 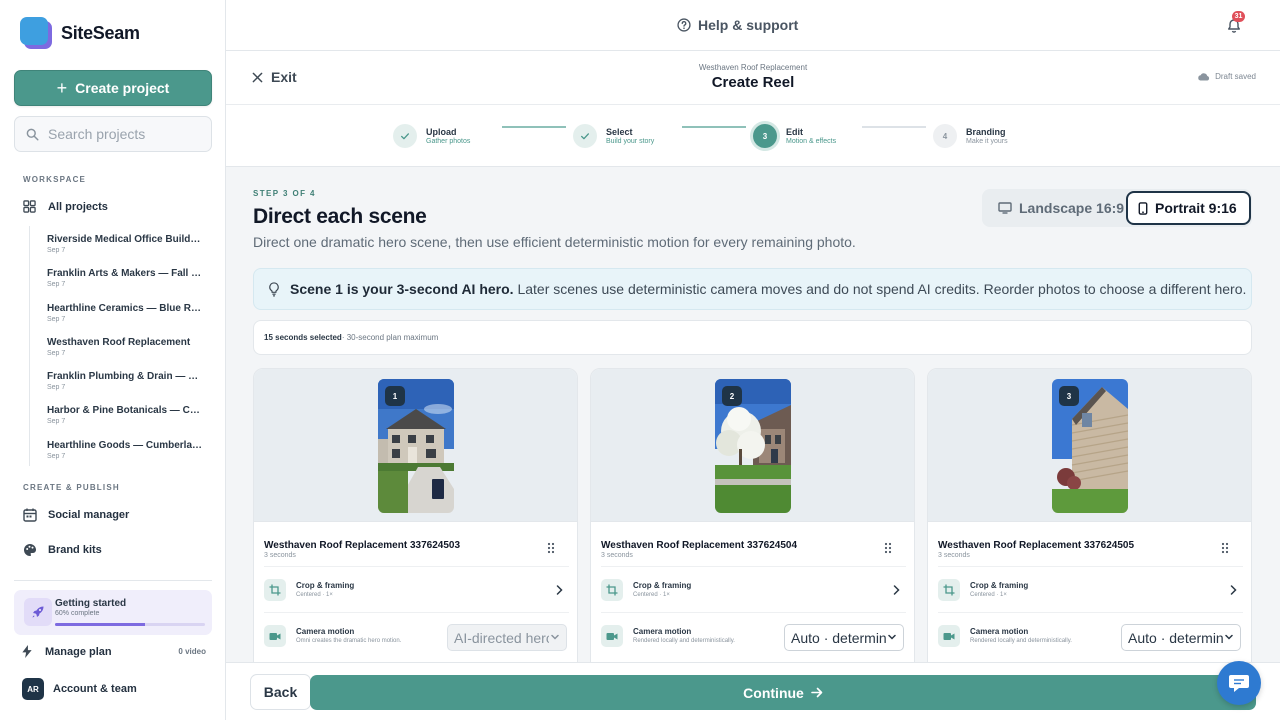 What do you see at coordinates (113, 612) in the screenshot?
I see `getting-started-card: Getting started 60% complete` at bounding box center [113, 612].